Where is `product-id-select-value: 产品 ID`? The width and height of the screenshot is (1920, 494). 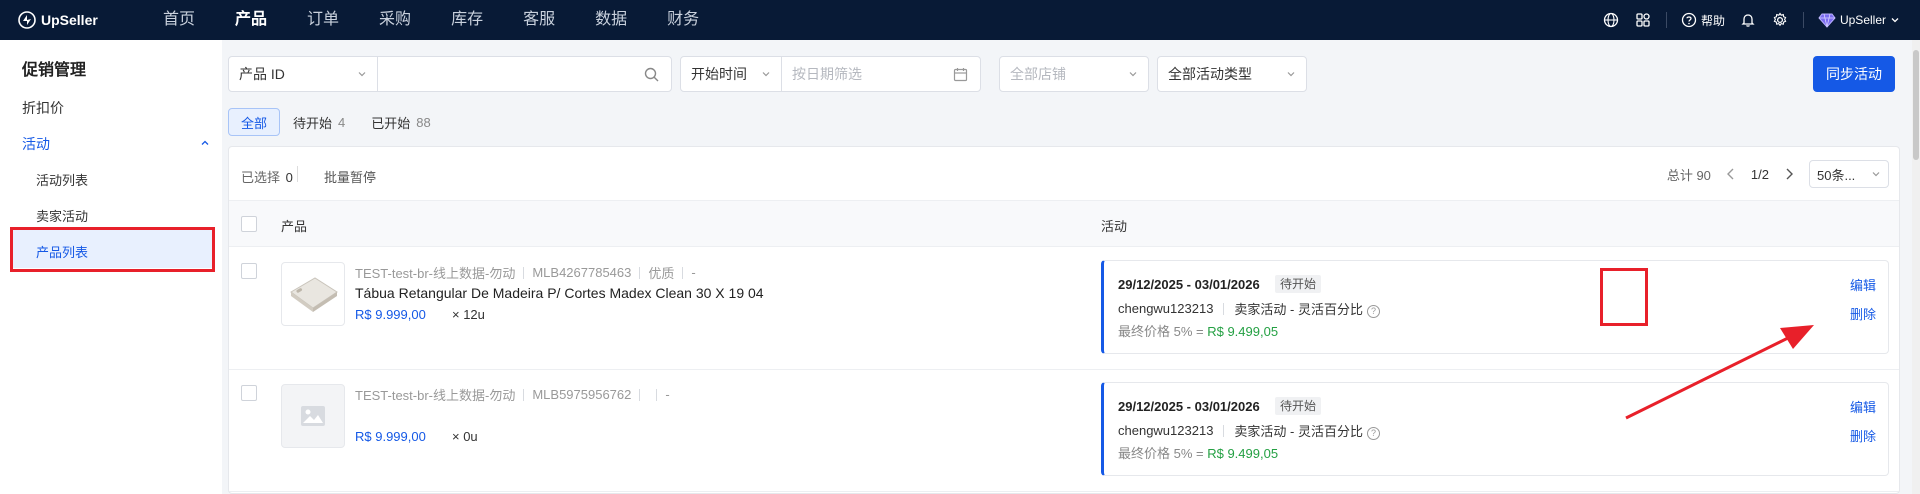 product-id-select-value: 产品 ID is located at coordinates (262, 74).